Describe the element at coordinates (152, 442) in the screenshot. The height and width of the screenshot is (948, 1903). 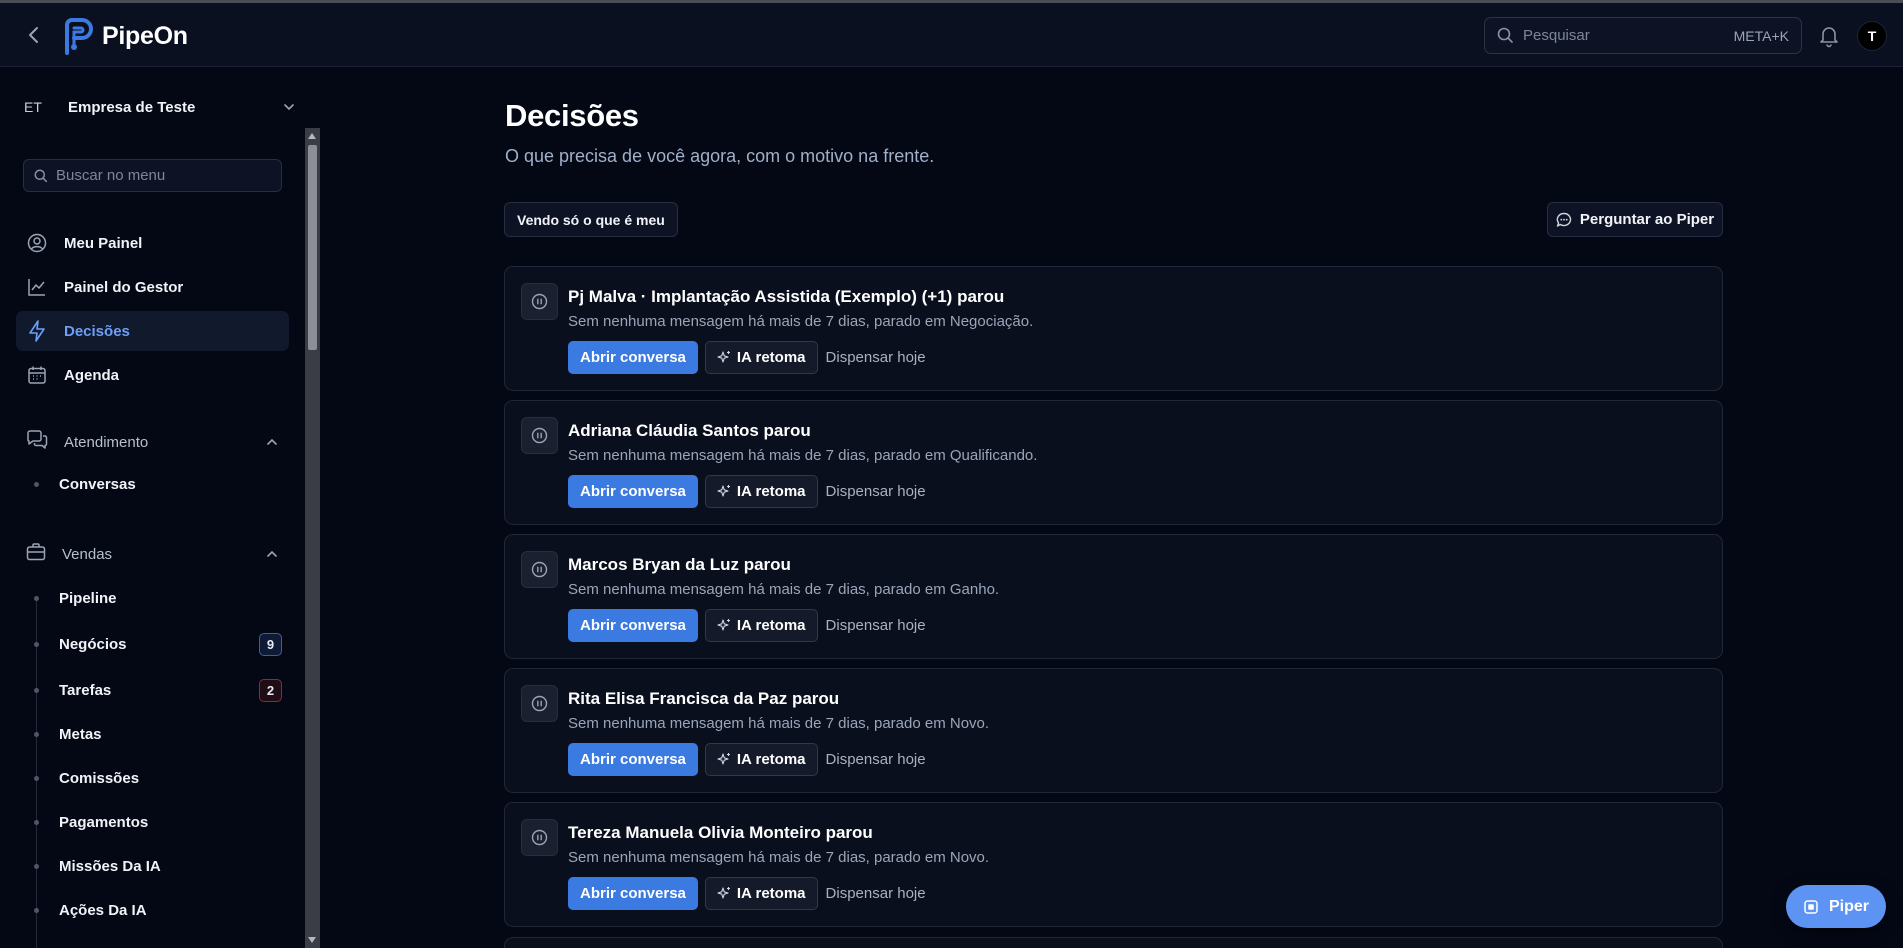
I see `section-atendimento: Atendimento` at that location.